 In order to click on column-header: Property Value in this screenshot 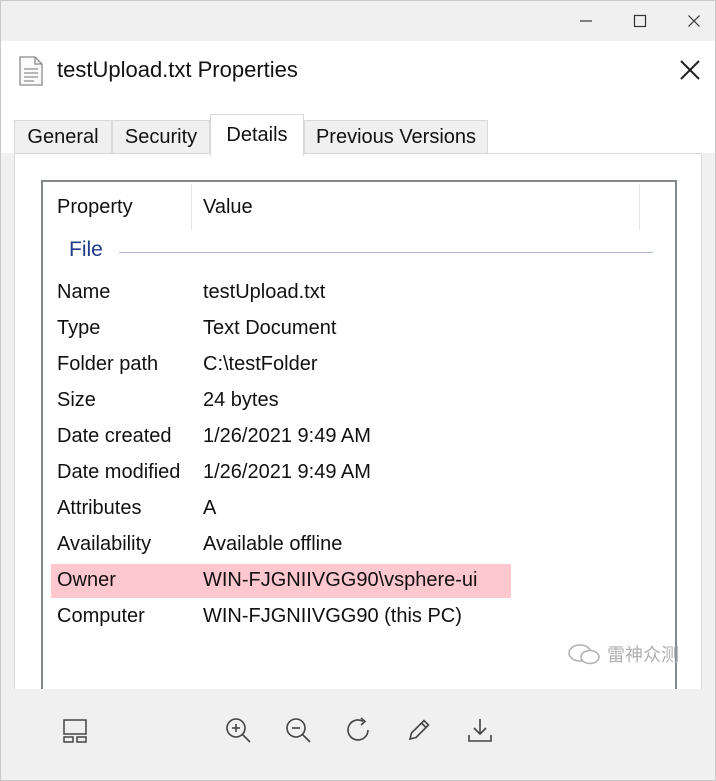, I will do `click(359, 207)`.